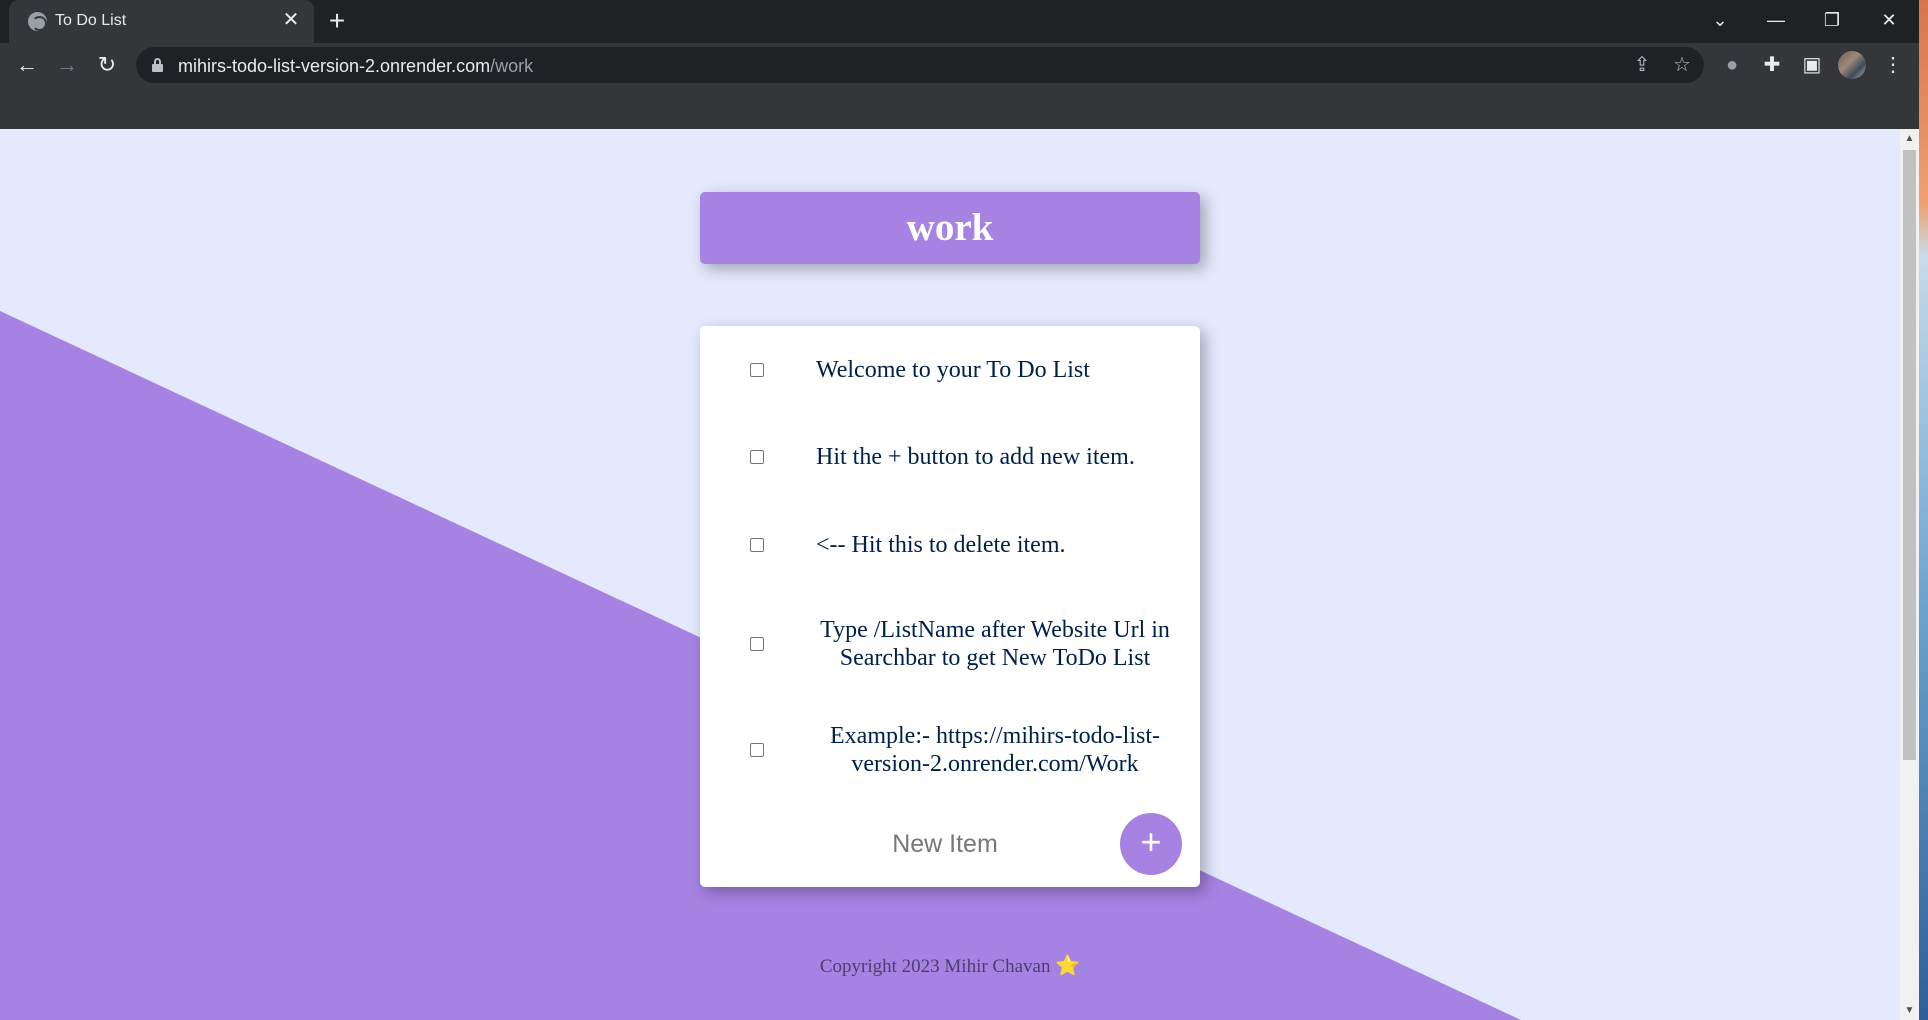  I want to click on tab-search-chevron-icon: ⌄, so click(1720, 20).